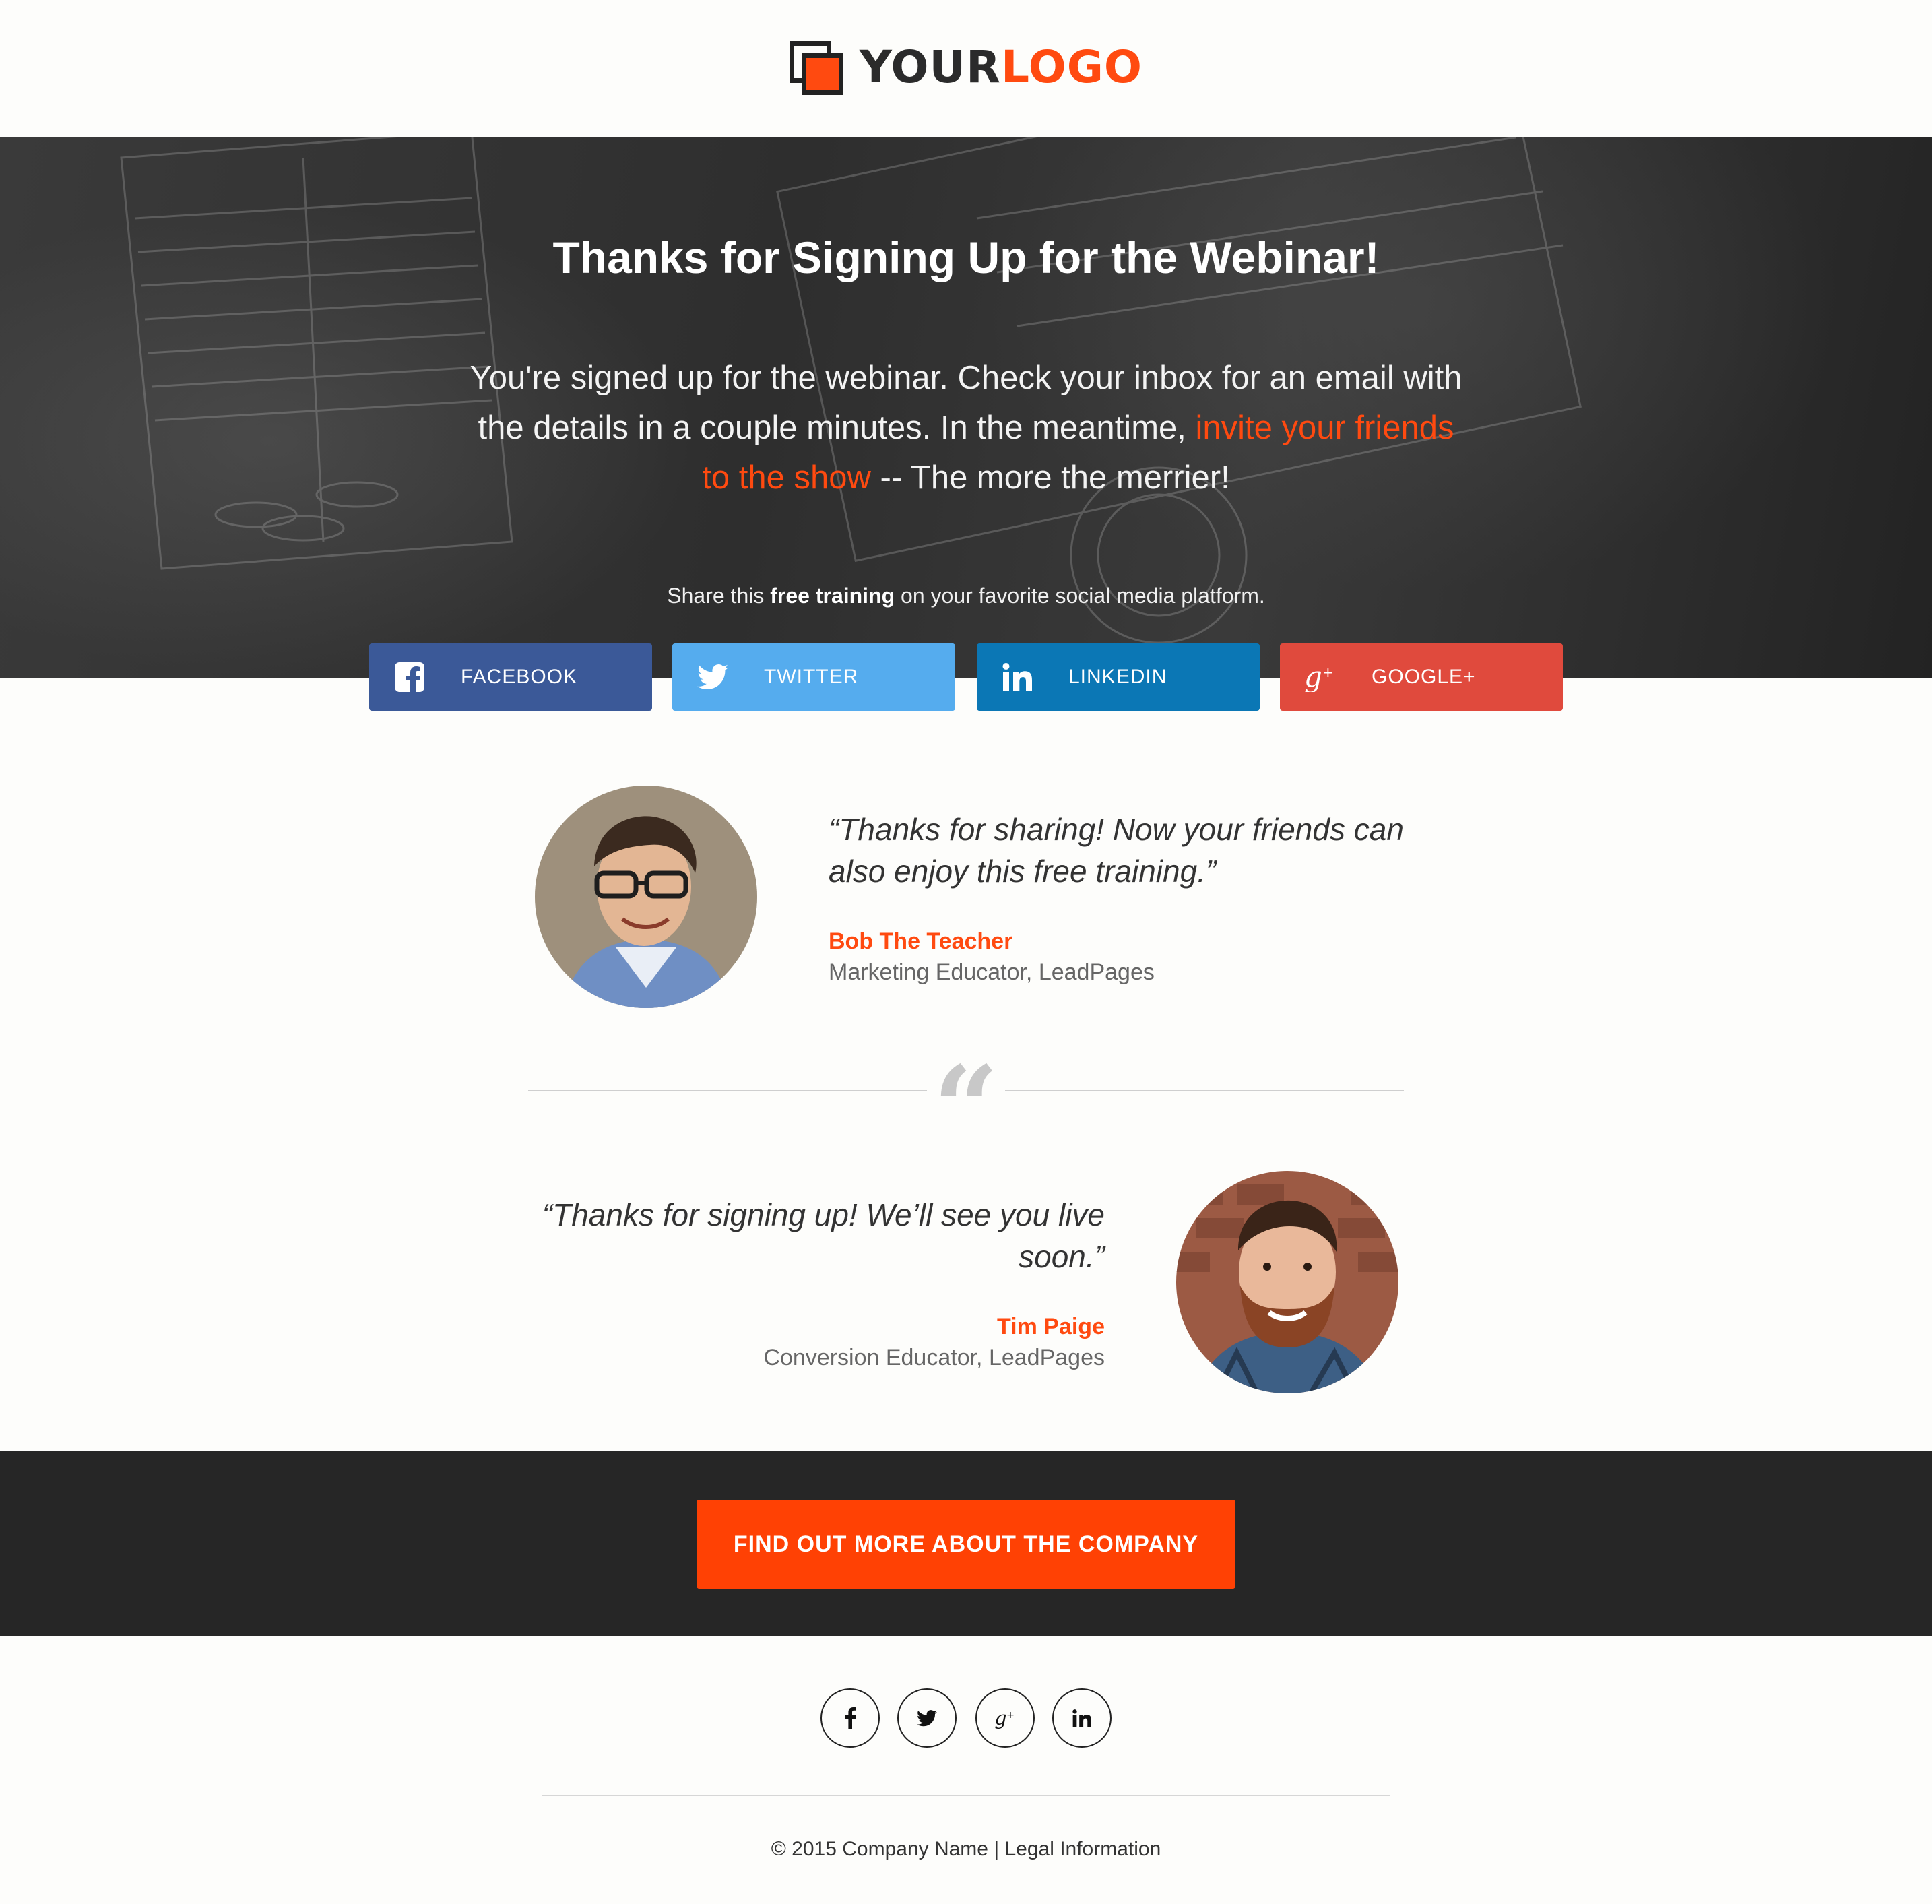 This screenshot has width=1932, height=1904. What do you see at coordinates (1082, 1849) in the screenshot?
I see `legal-information-link: Legal Information` at bounding box center [1082, 1849].